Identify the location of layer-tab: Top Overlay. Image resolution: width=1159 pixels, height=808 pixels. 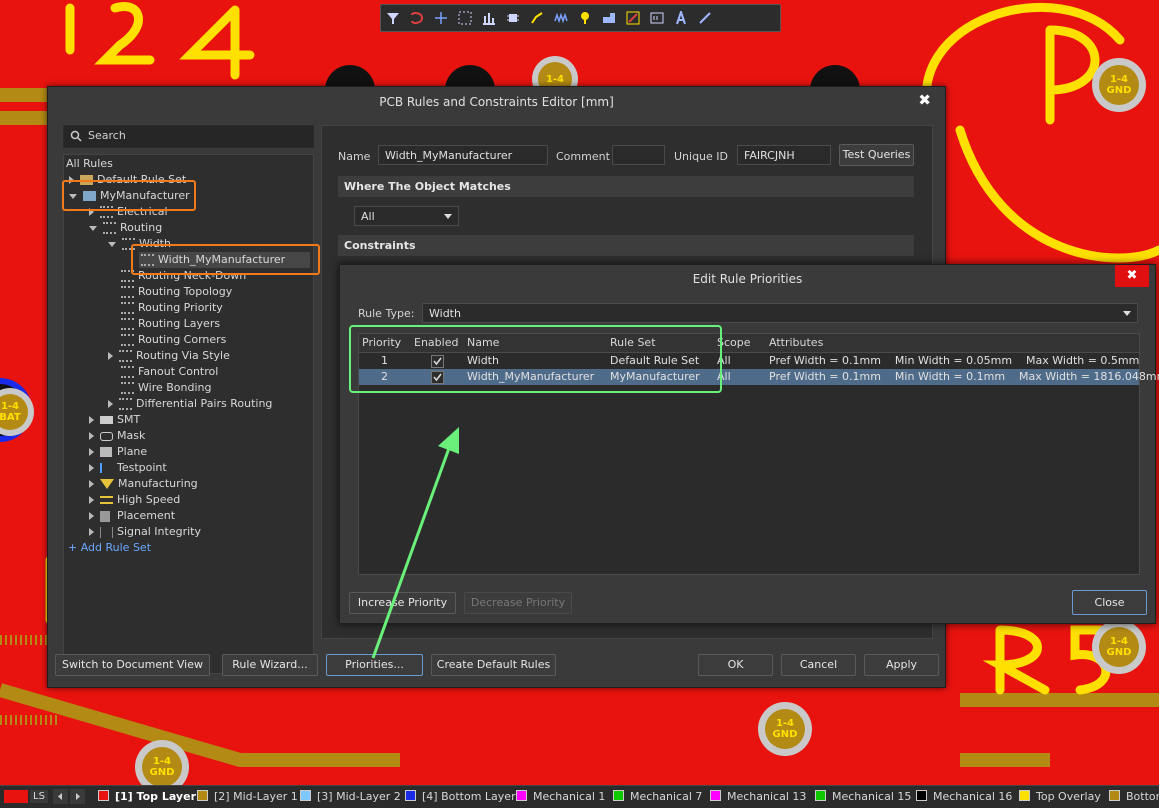
(1060, 797).